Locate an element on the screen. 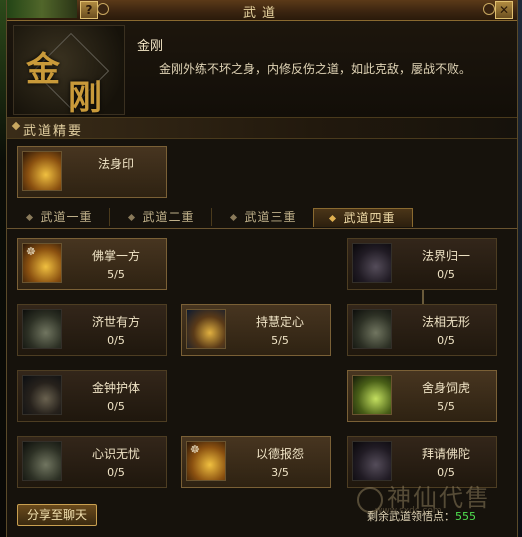  skill-slot-name: 济世有方 is located at coordinates (115, 322).